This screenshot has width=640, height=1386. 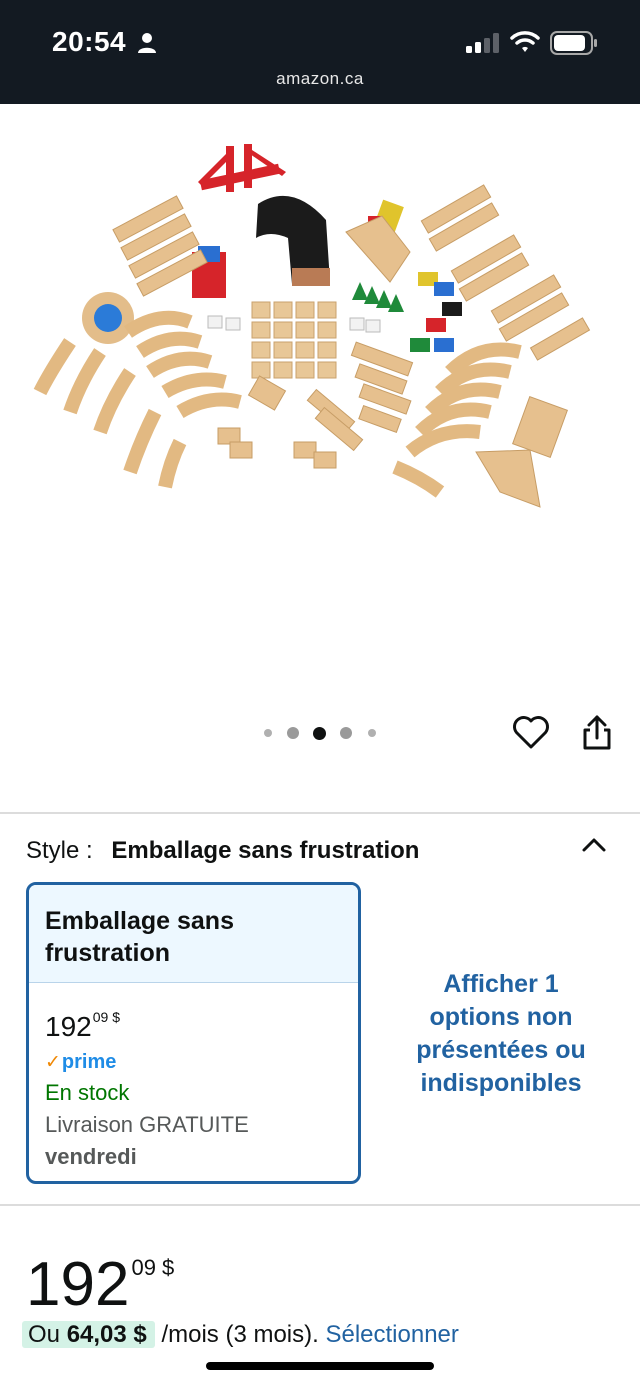 What do you see at coordinates (87, 1092) in the screenshot?
I see `stock-status: En stock` at bounding box center [87, 1092].